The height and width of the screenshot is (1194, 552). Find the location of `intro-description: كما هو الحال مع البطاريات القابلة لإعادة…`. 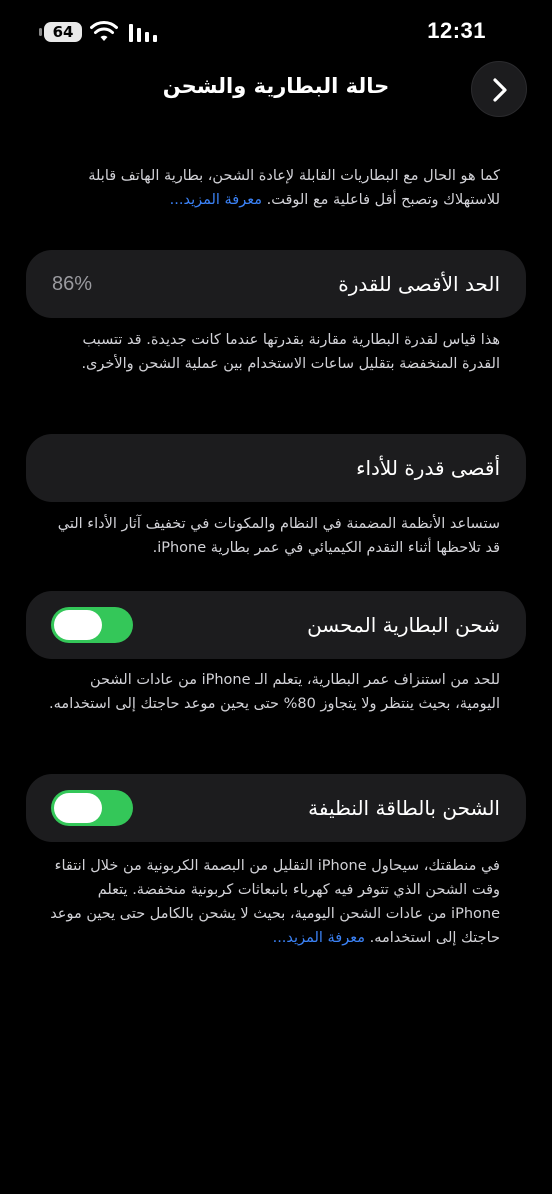

intro-description: كما هو الحال مع البطاريات القابلة لإعادة… is located at coordinates (274, 188).